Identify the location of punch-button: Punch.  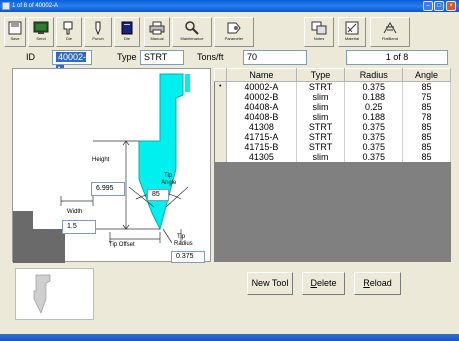
(98, 32).